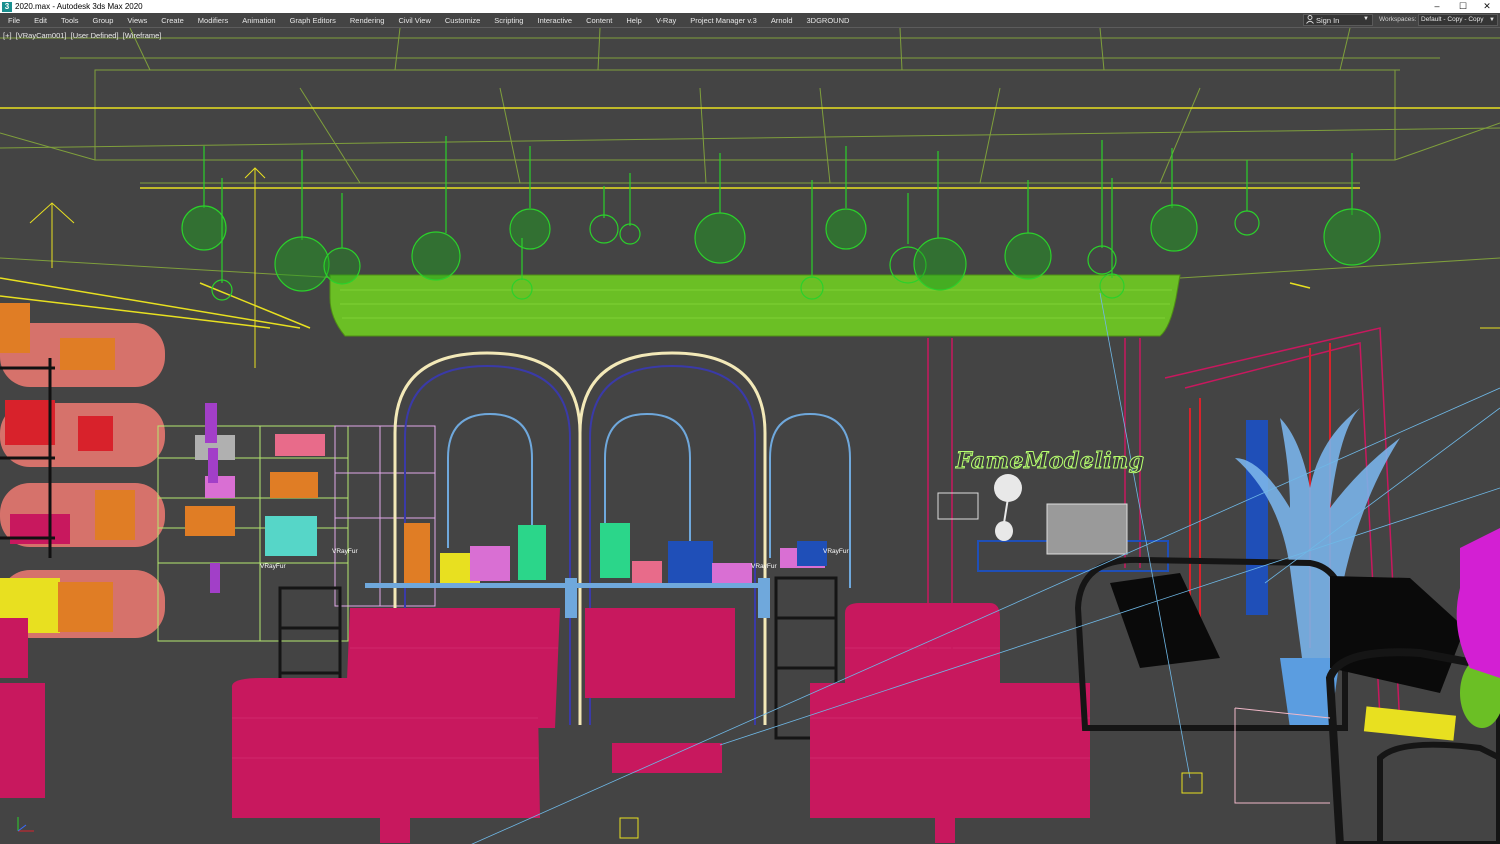 Image resolution: width=1500 pixels, height=844 pixels. I want to click on menu-customize: Customize, so click(462, 20).